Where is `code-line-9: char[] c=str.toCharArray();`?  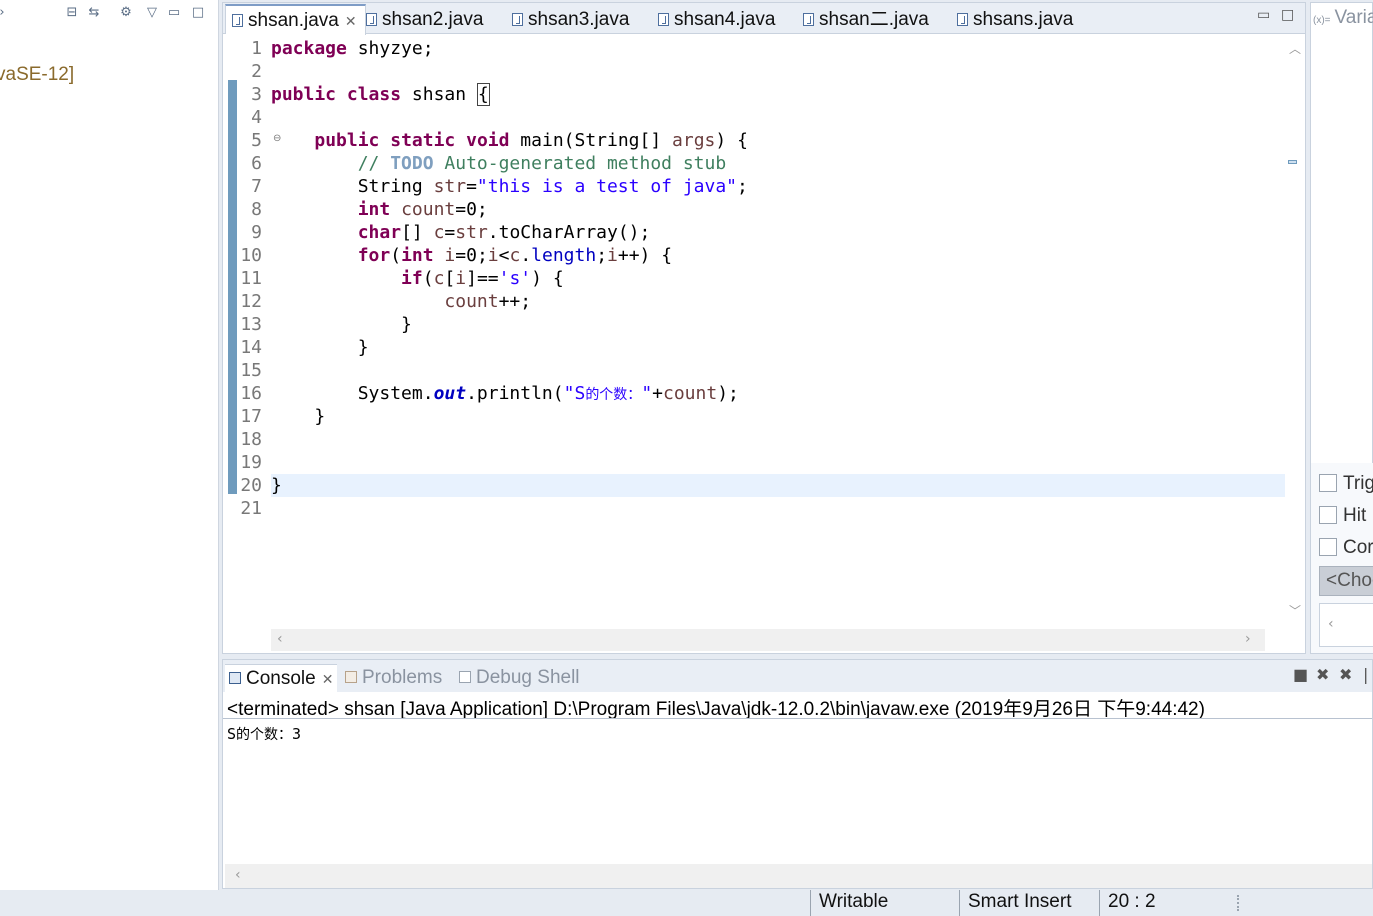 code-line-9: char[] c=str.toCharArray(); is located at coordinates (504, 232).